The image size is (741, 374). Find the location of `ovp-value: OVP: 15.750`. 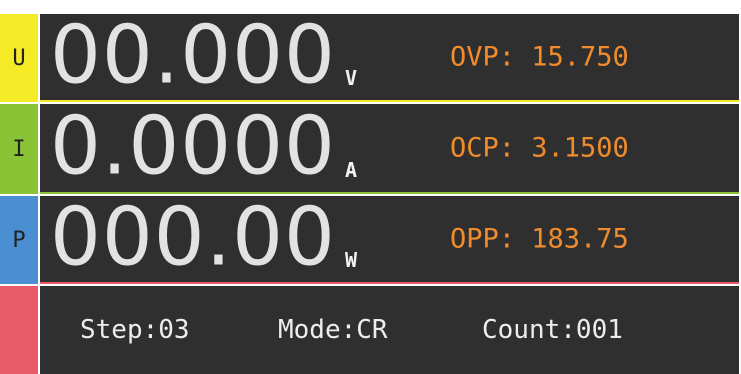

ovp-value: OVP: 15.750 is located at coordinates (539, 57).